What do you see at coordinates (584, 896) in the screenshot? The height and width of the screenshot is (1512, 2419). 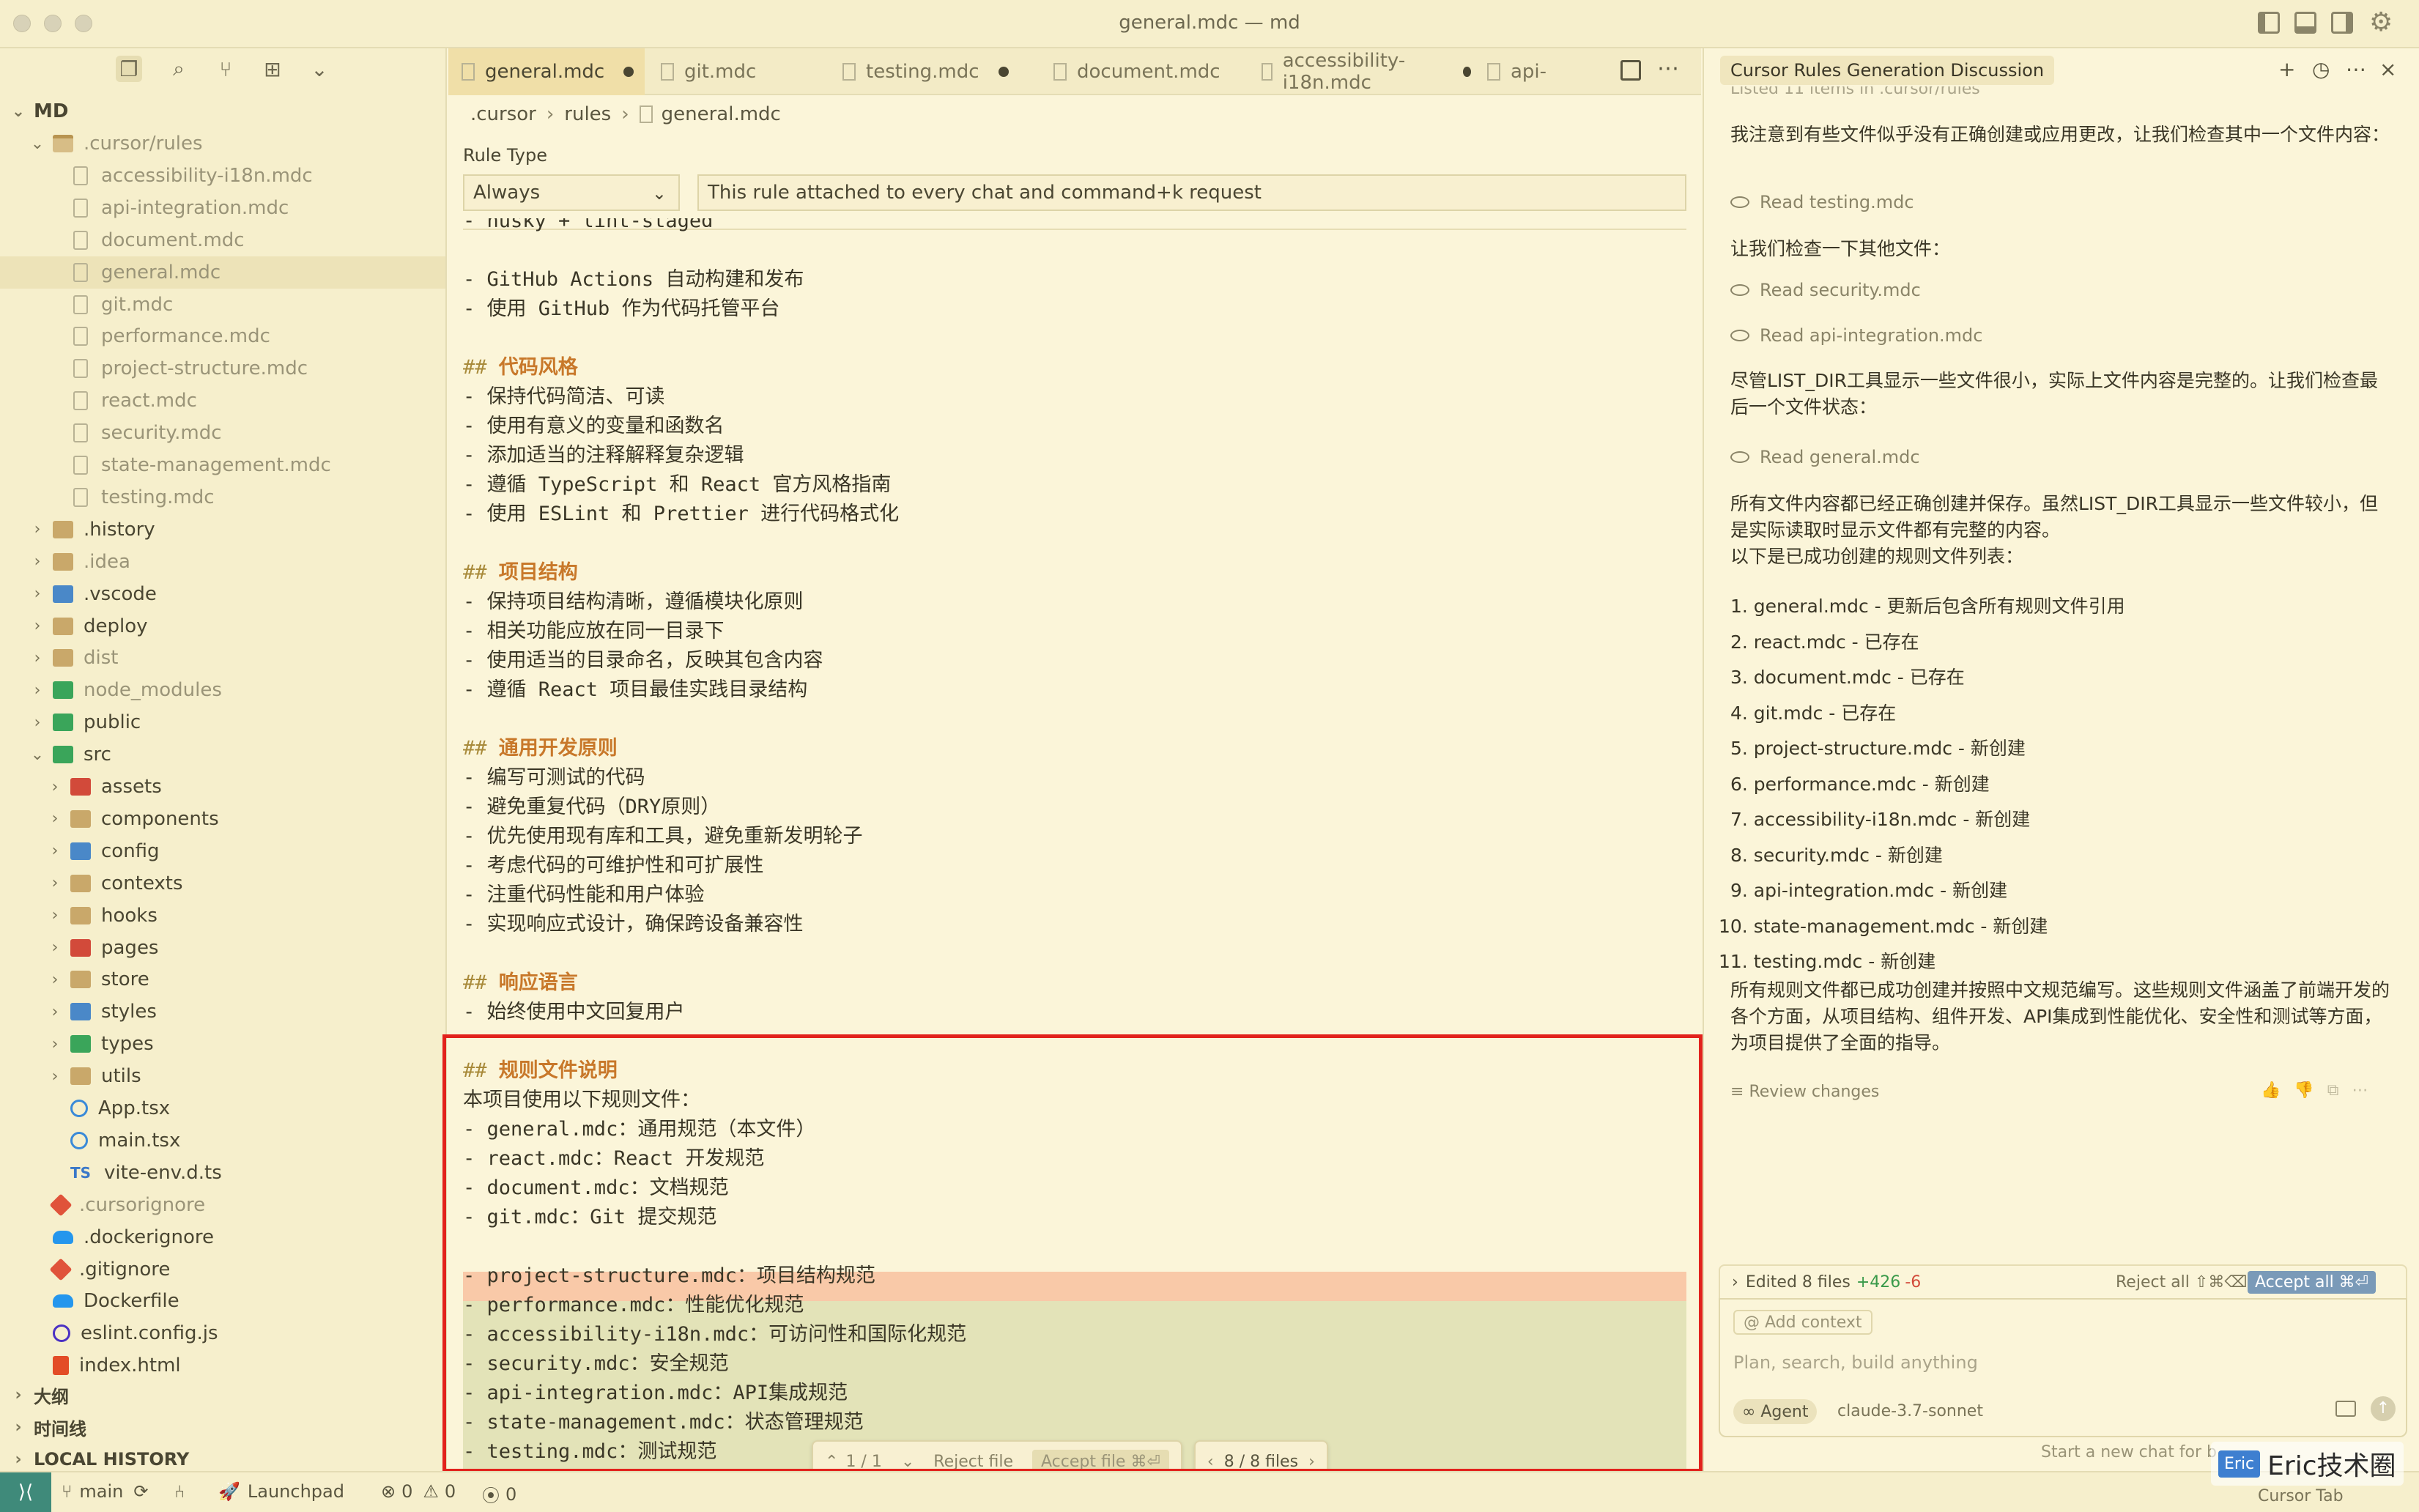 I see `code-line: - 注重代码性能和用户体验` at bounding box center [584, 896].